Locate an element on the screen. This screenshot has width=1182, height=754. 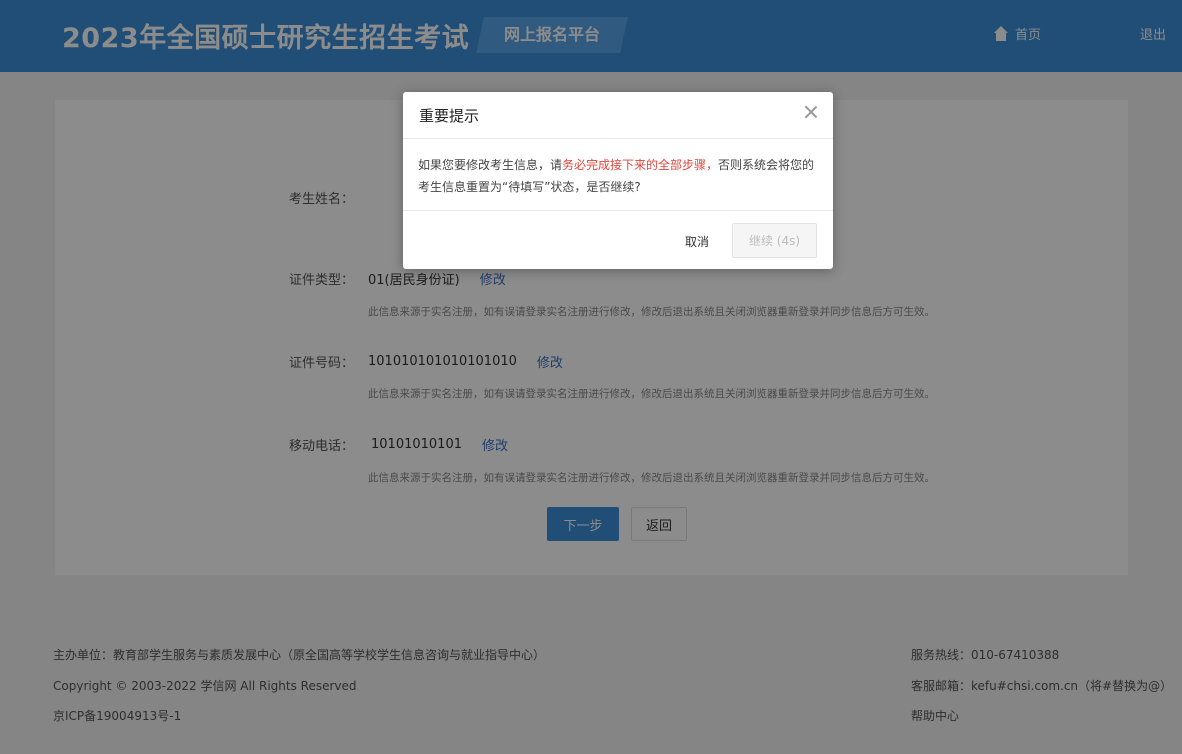
dialog-header-divider is located at coordinates (618, 138).